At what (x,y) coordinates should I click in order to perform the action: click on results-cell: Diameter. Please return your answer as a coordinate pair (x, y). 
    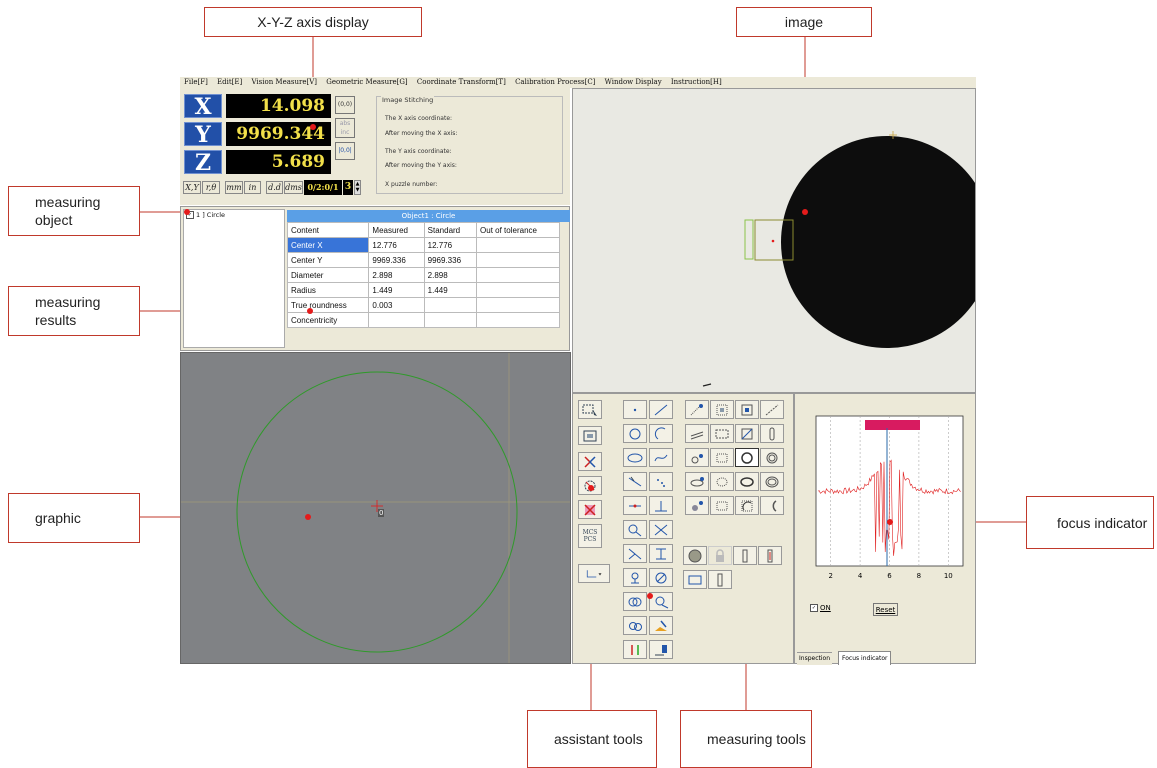
    Looking at the image, I should click on (328, 275).